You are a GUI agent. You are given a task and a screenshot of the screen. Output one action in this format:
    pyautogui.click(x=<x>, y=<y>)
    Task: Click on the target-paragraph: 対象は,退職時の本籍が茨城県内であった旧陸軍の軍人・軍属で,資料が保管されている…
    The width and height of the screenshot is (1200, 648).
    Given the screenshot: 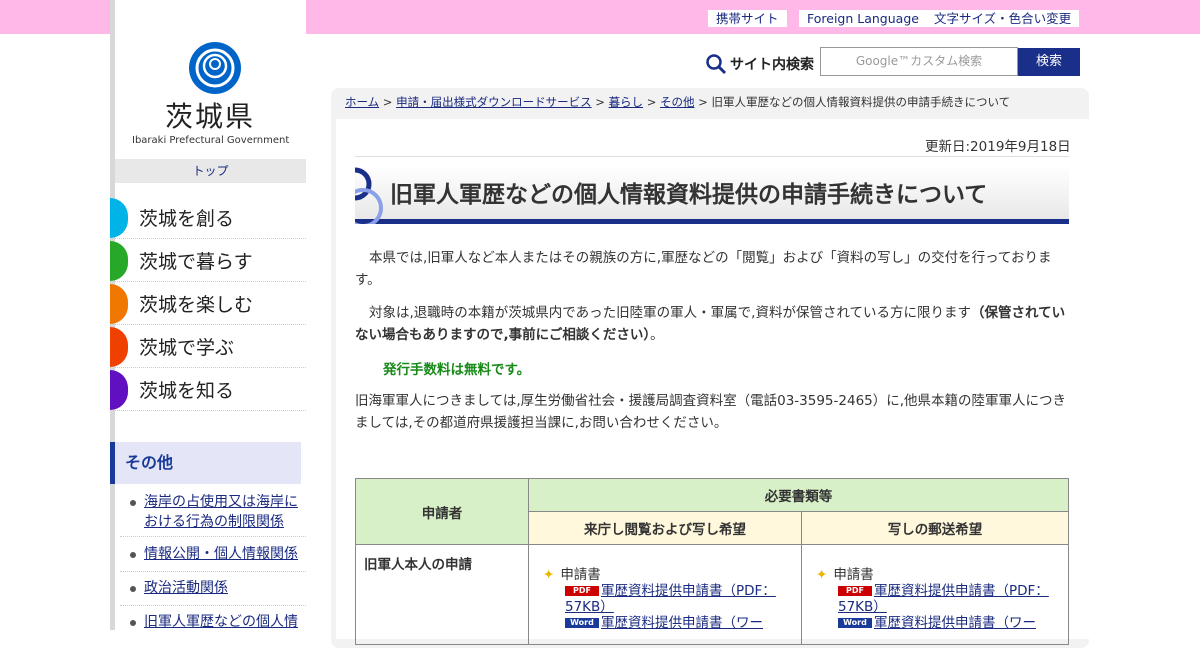 What is the action you would take?
    pyautogui.click(x=710, y=324)
    